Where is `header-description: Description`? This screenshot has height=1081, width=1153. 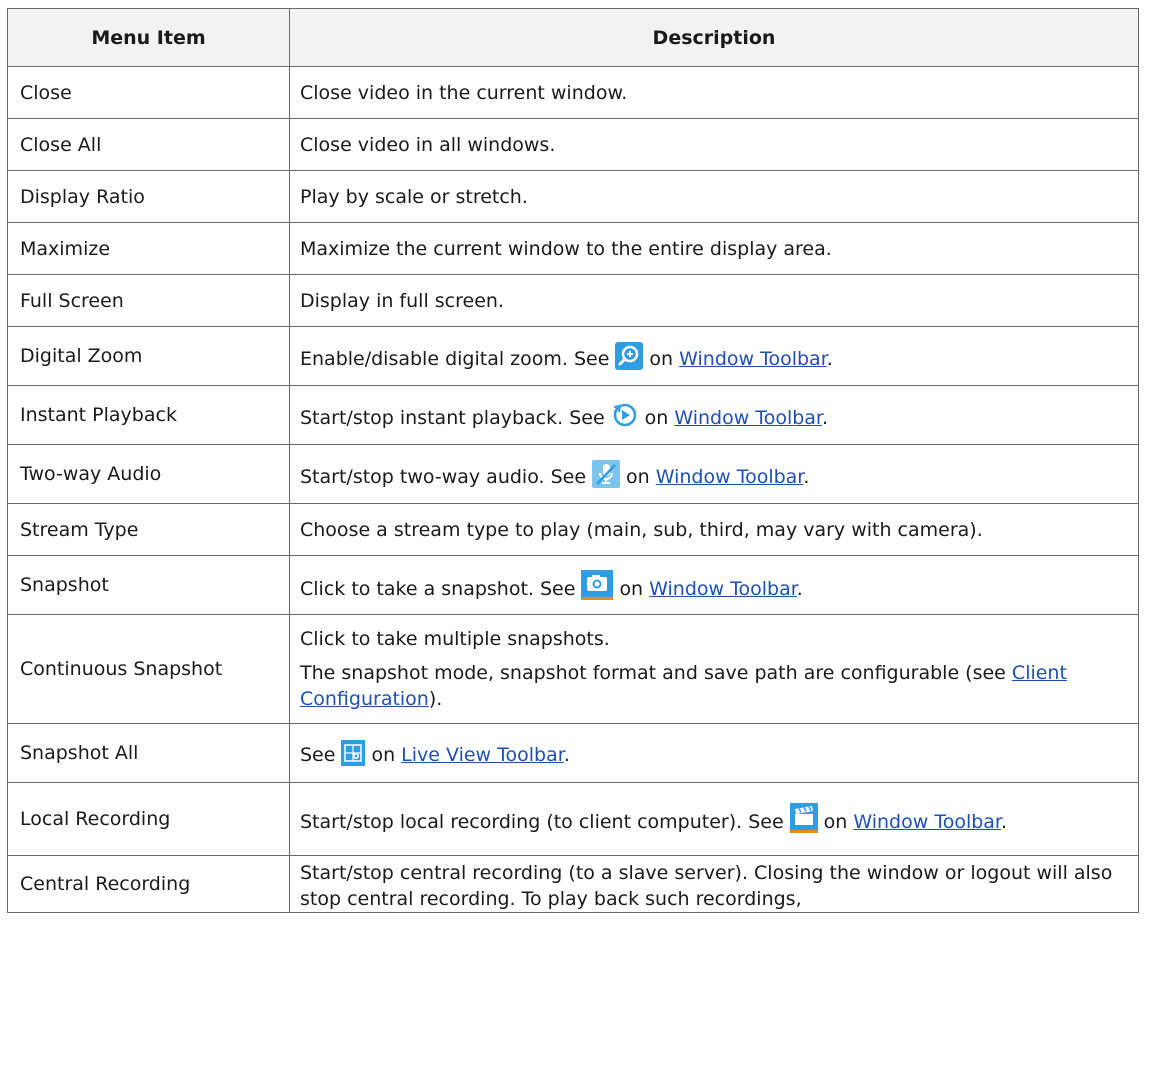
header-description: Description is located at coordinates (714, 37).